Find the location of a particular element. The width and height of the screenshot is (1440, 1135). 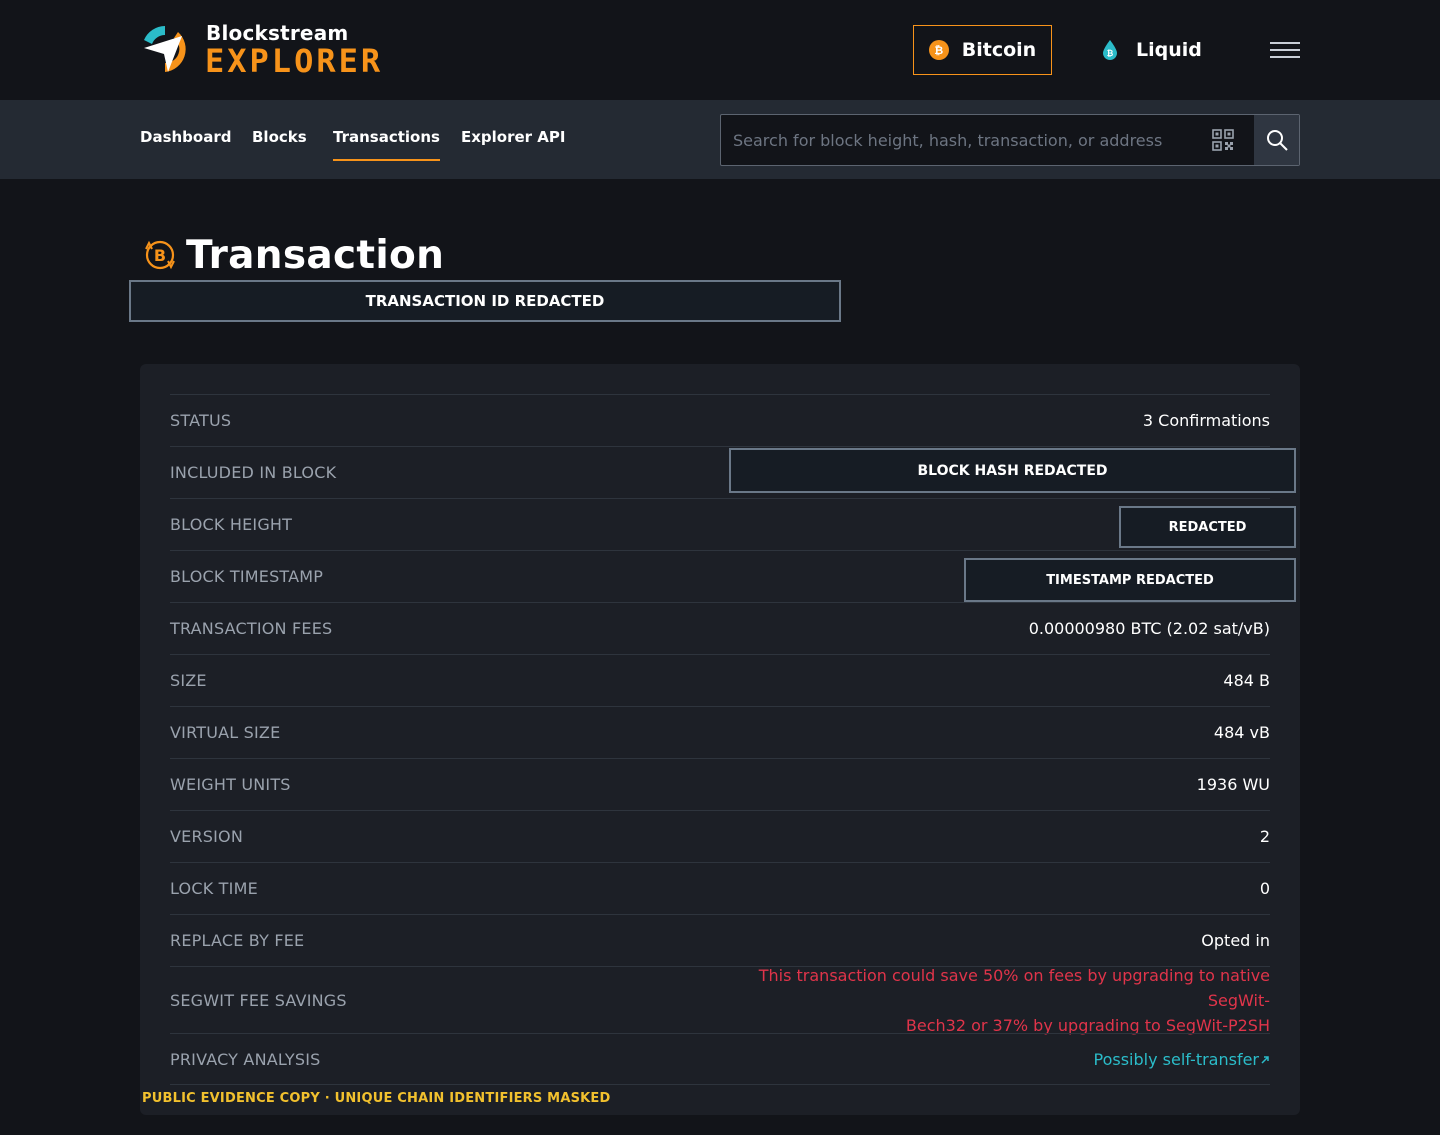

block-hash-redaction: BLOCK HASH REDACTED is located at coordinates (1012, 470).